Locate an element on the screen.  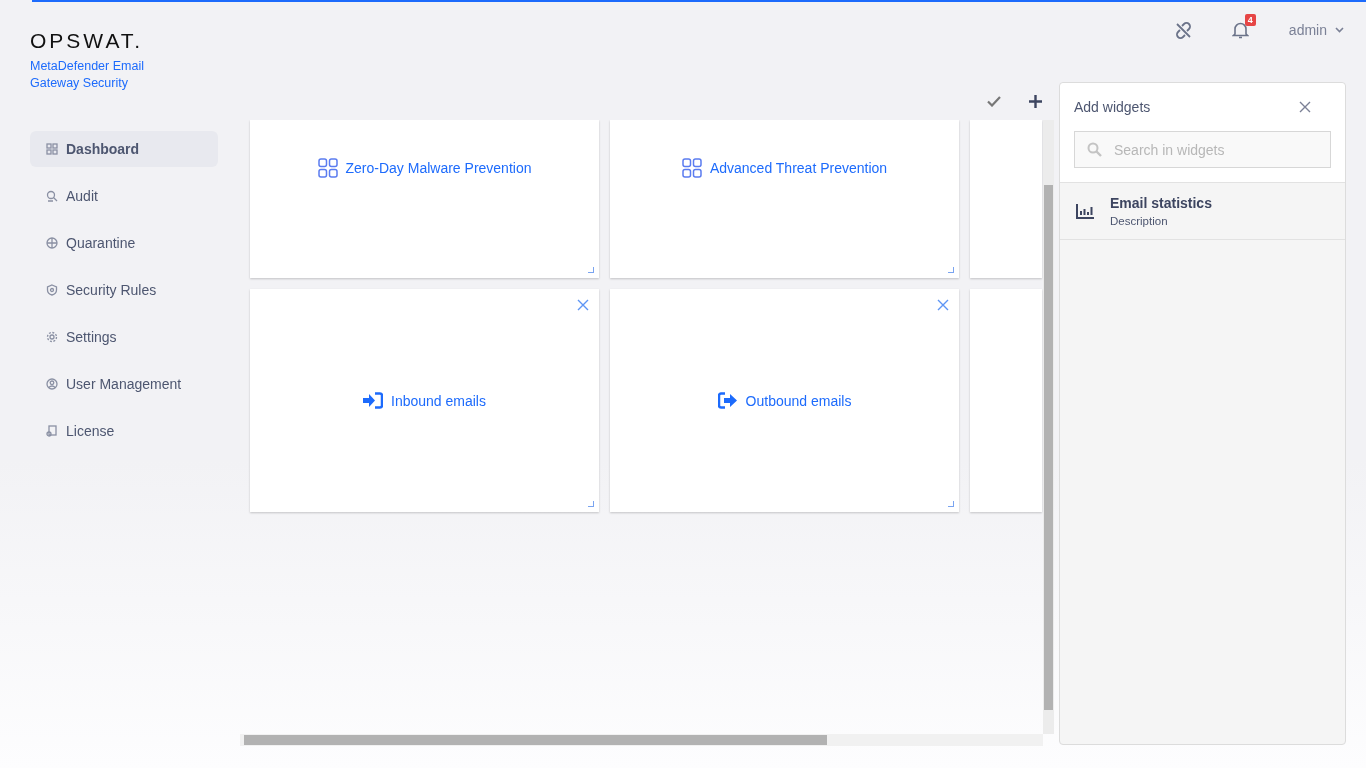
logo: OPSWAT. is located at coordinates (87, 41).